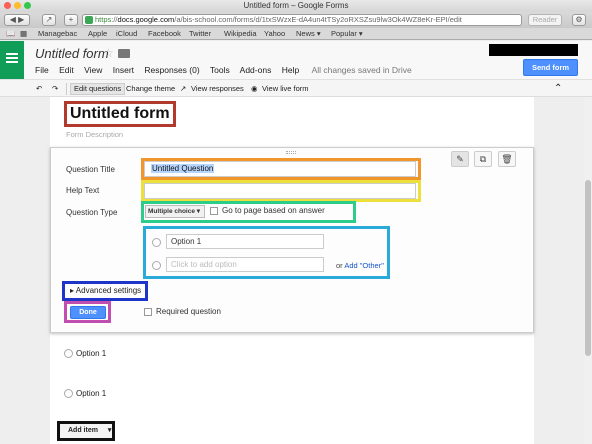 The height and width of the screenshot is (444, 592). Describe the element at coordinates (108, 53) in the screenshot. I see `star-icon: ☆` at that location.